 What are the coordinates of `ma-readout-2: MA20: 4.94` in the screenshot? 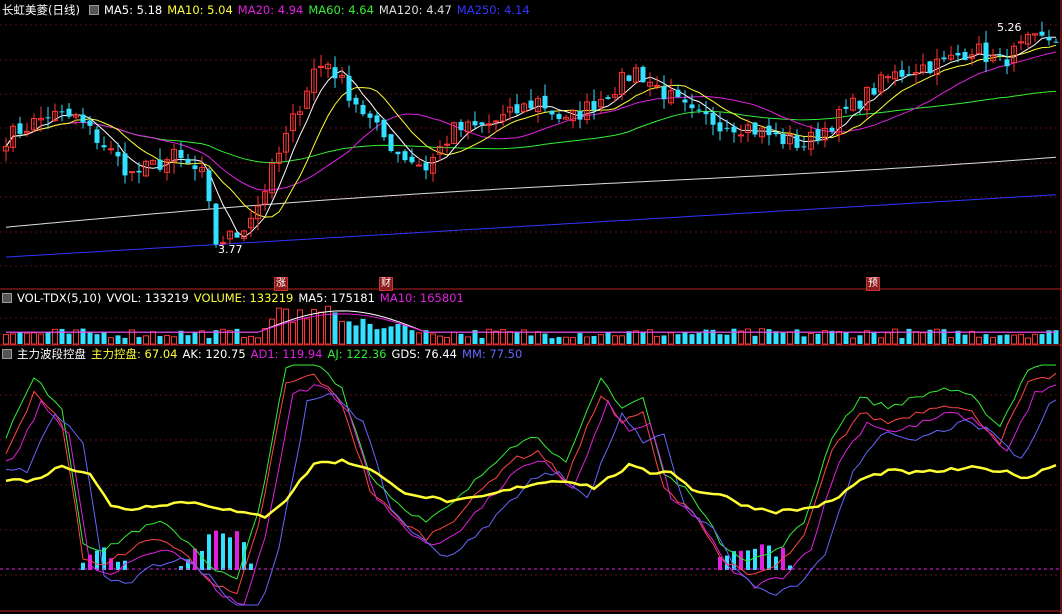 It's located at (270, 10).